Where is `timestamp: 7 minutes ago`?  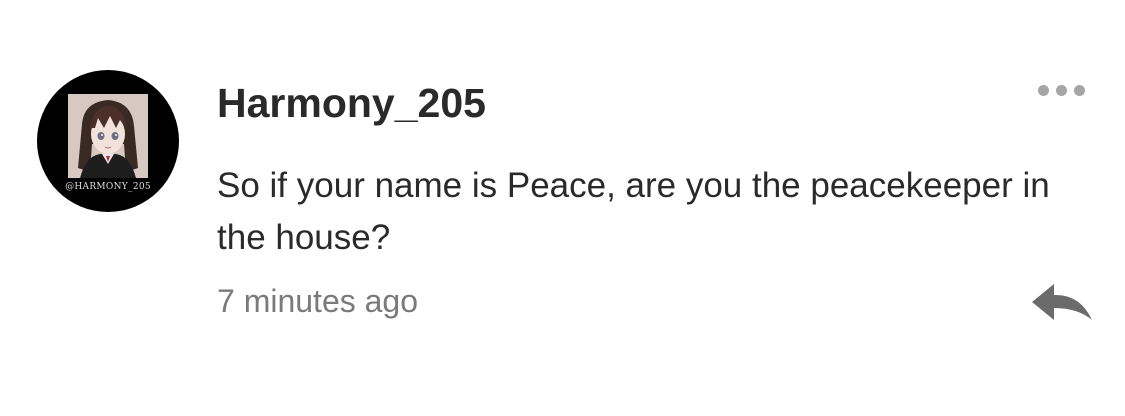
timestamp: 7 minutes ago is located at coordinates (318, 301).